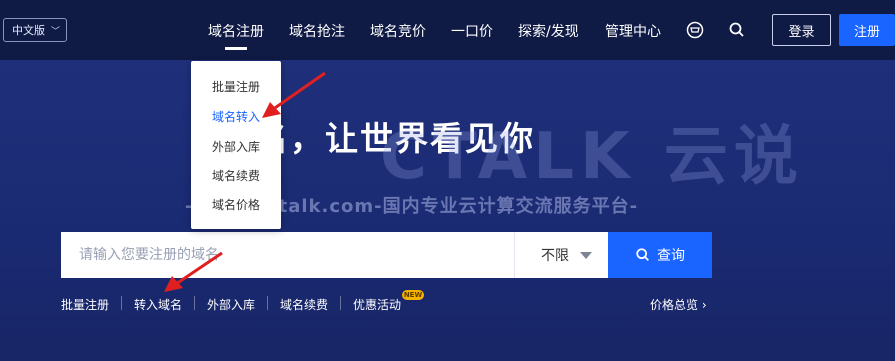 The image size is (895, 361). Describe the element at coordinates (671, 256) in the screenshot. I see `search-button-label: 查询` at that location.